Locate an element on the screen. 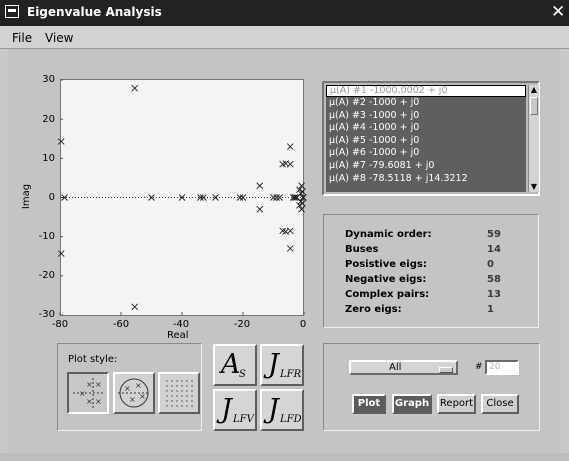 Image resolution: width=569 pixels, height=461 pixels. eigenvalue-filter-dropdown: All is located at coordinates (403, 367).